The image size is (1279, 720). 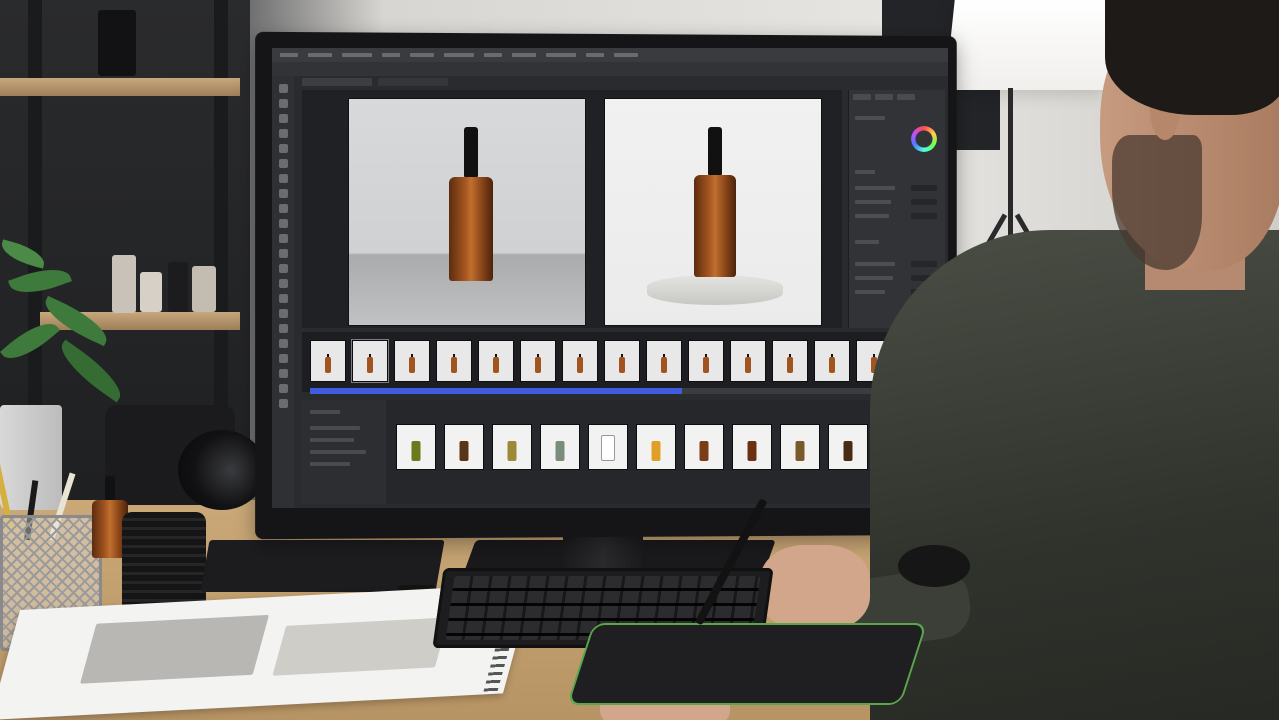 I want to click on catalog-row, so click(x=672, y=447).